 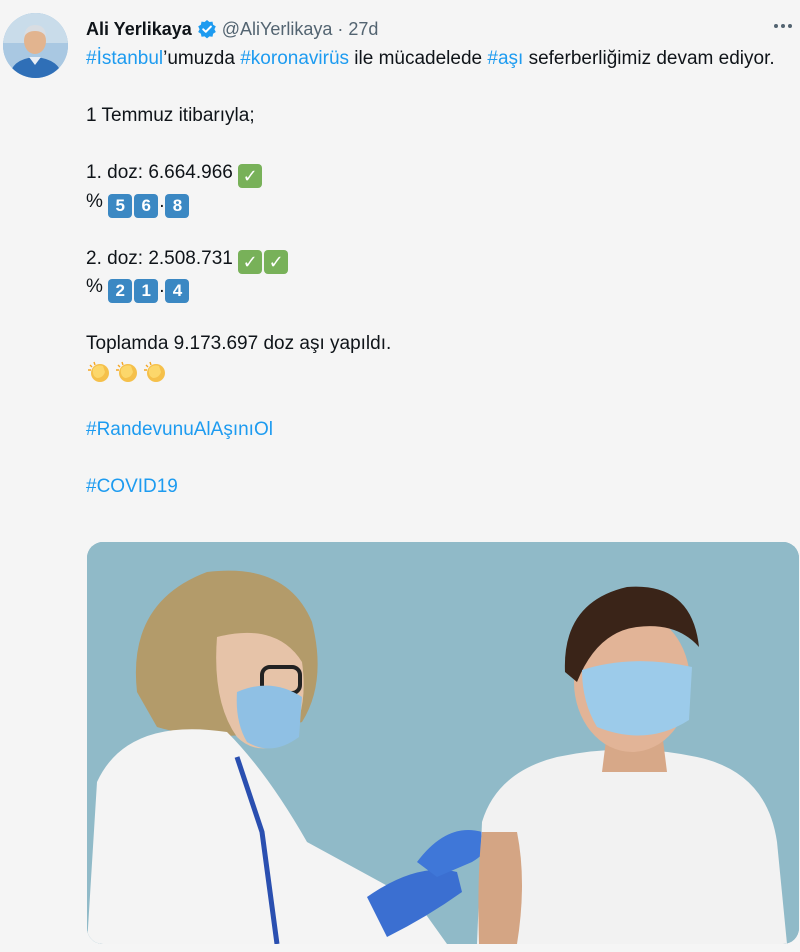 What do you see at coordinates (177, 205) in the screenshot?
I see `keycap-digit-emoji: 8` at bounding box center [177, 205].